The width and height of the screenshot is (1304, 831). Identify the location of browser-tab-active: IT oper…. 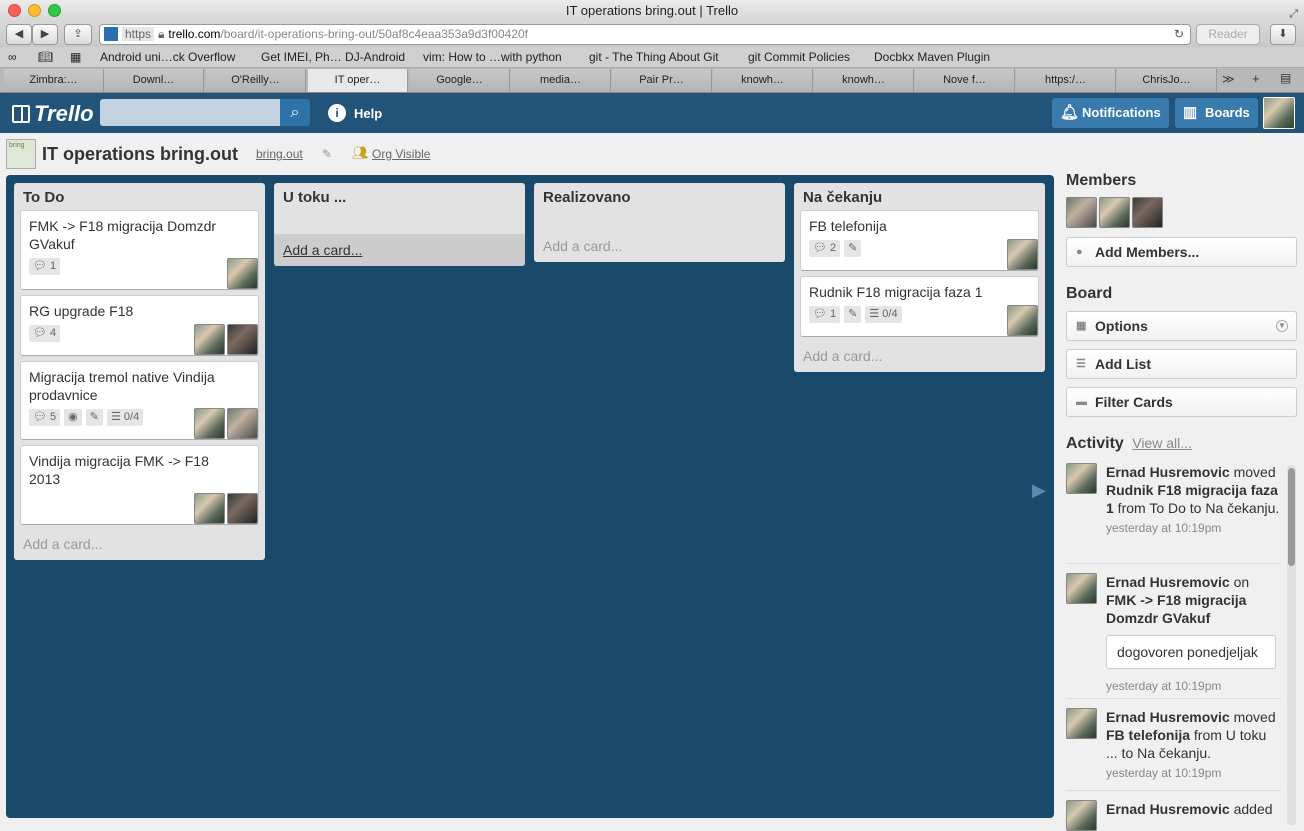
(358, 80).